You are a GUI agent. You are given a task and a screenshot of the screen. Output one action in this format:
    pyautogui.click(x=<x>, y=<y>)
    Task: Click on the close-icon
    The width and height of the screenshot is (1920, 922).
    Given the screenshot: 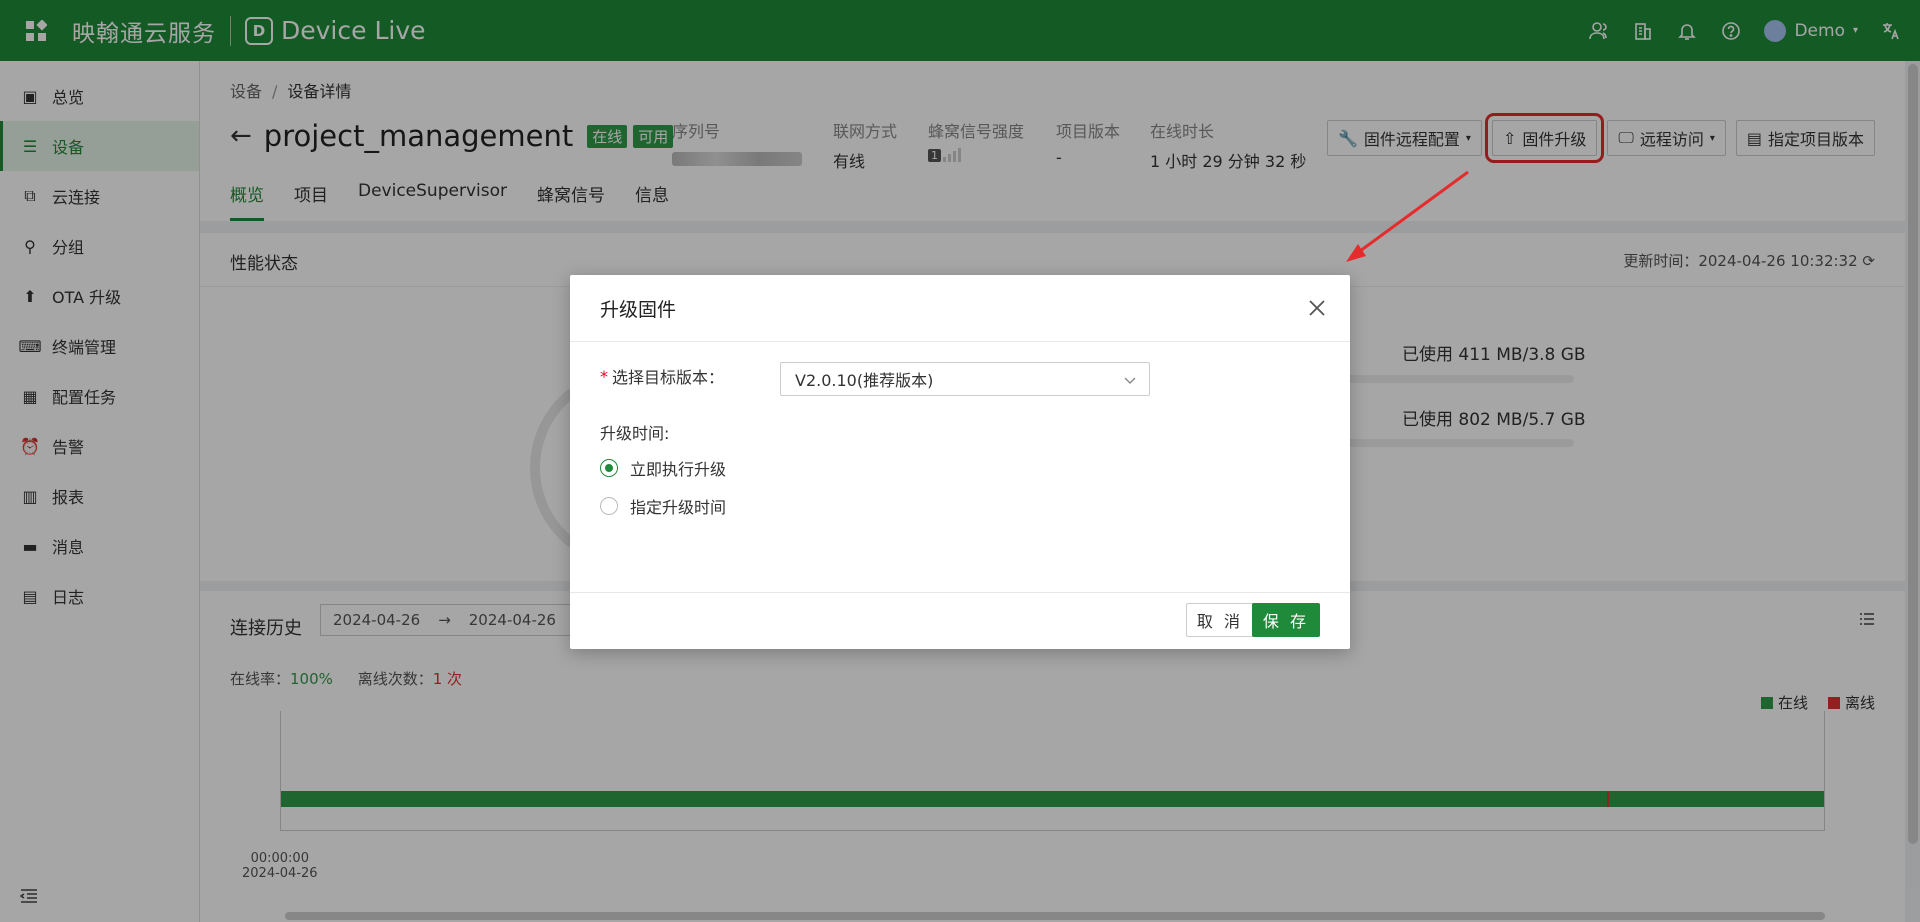 What is the action you would take?
    pyautogui.click(x=1317, y=308)
    